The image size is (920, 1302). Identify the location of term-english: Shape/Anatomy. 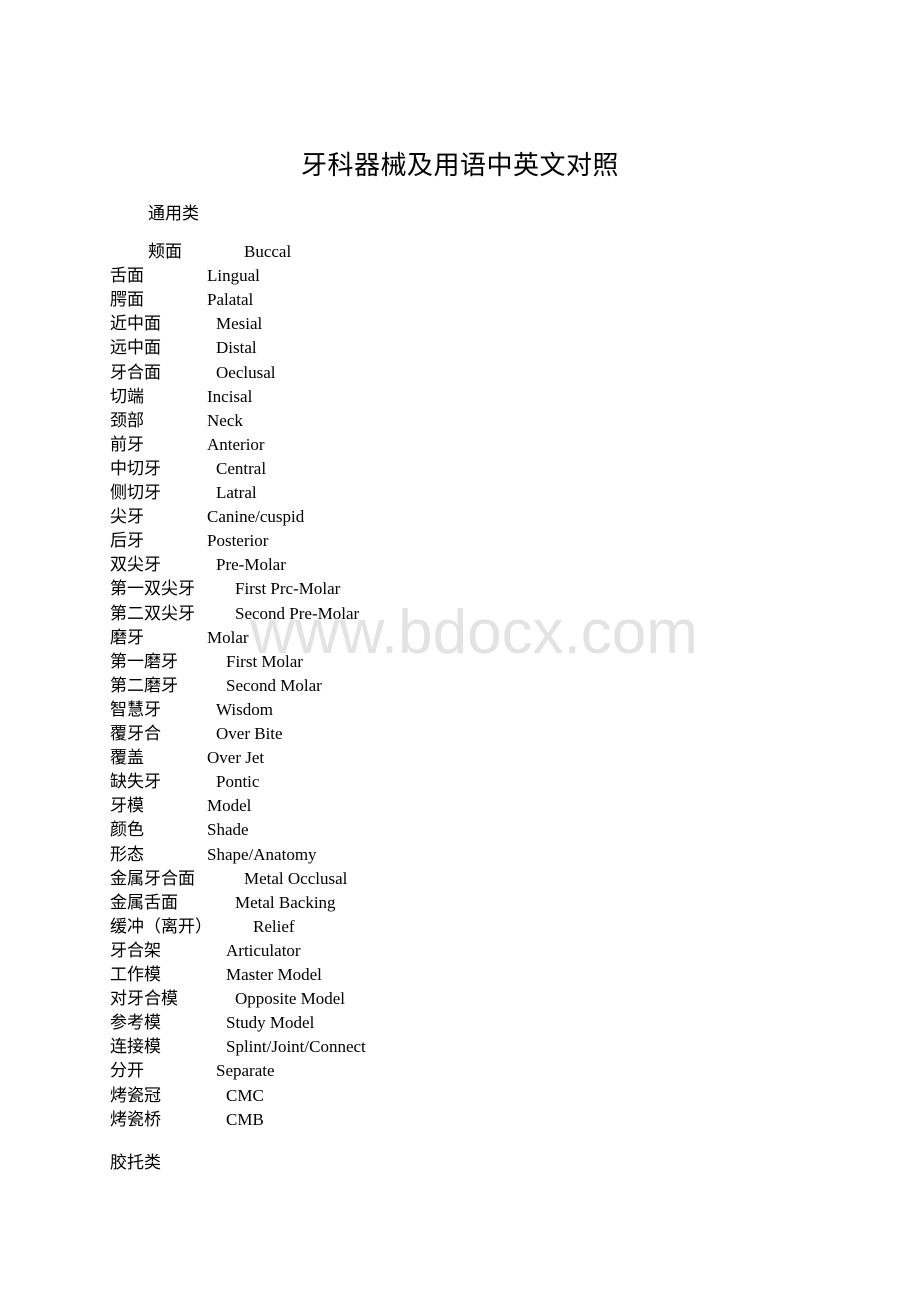
(262, 854).